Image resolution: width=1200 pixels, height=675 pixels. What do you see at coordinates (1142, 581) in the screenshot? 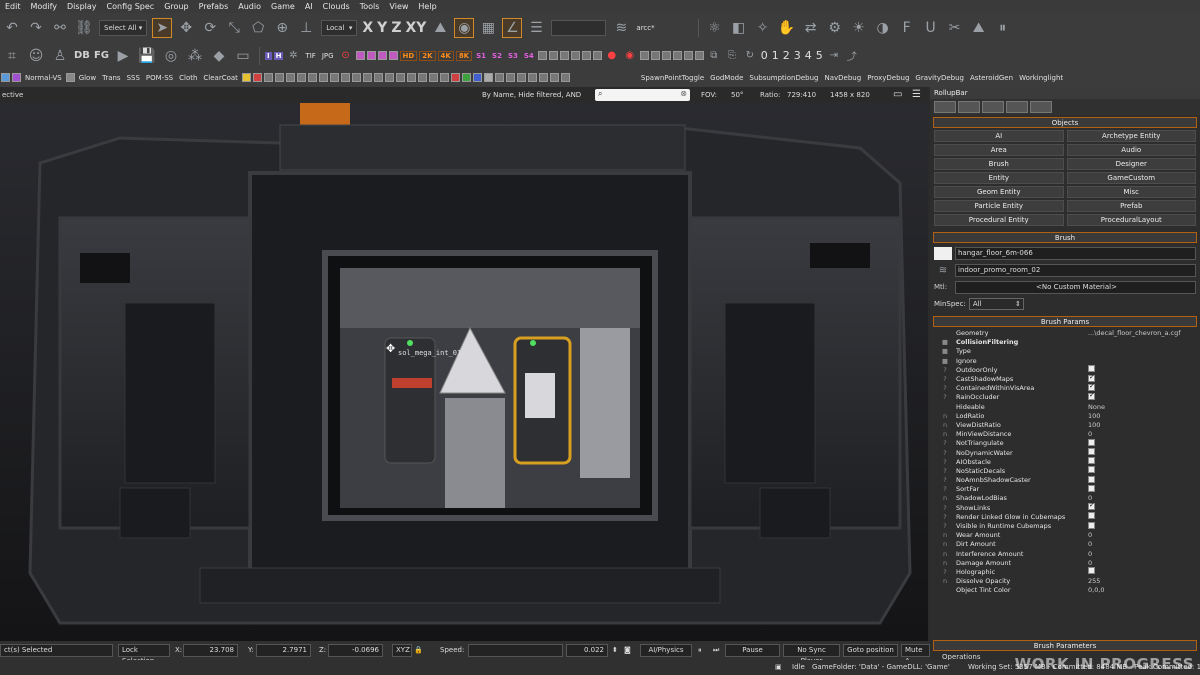
I see `param-value: 255` at bounding box center [1142, 581].